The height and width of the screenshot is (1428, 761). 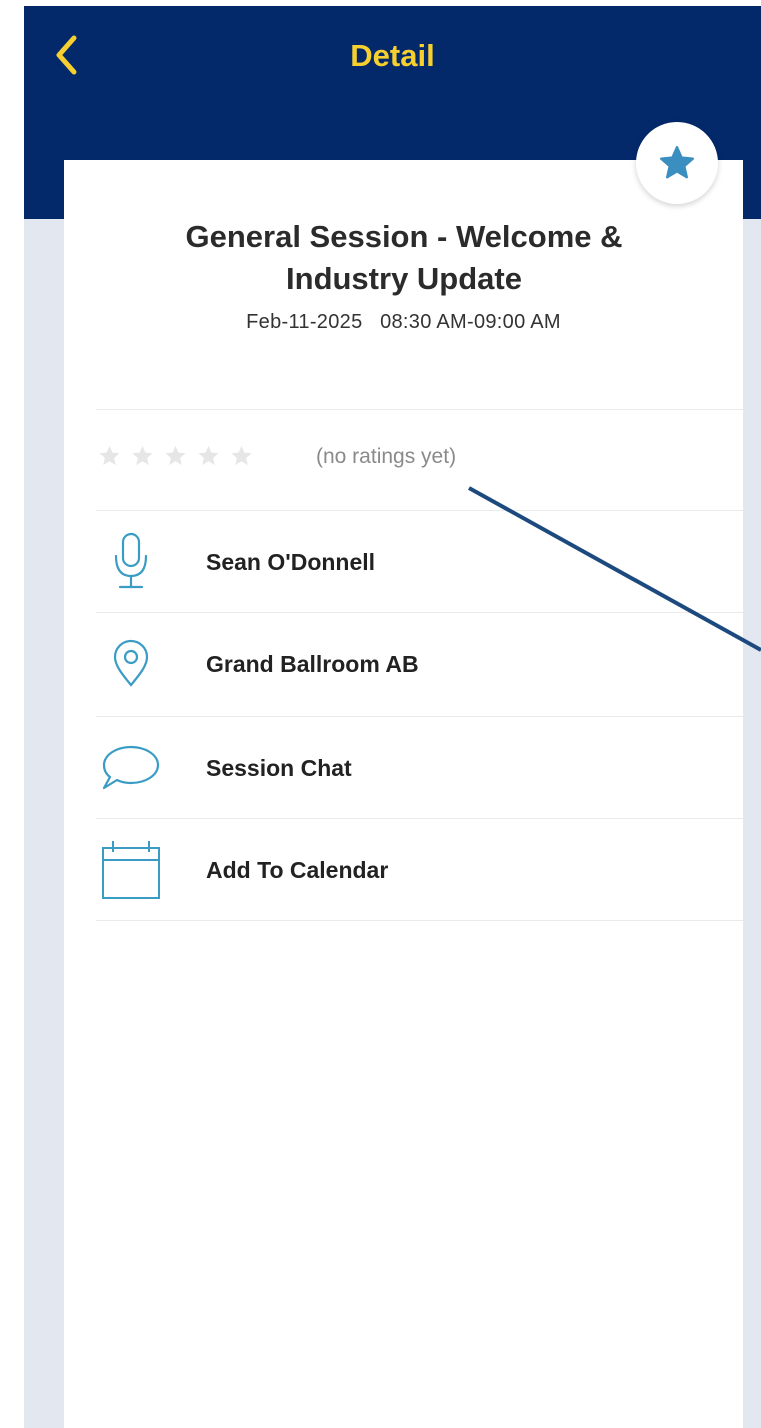 I want to click on session-datetime: Feb-11-2025 08:30 AM-09:00 AM, so click(x=403, y=322).